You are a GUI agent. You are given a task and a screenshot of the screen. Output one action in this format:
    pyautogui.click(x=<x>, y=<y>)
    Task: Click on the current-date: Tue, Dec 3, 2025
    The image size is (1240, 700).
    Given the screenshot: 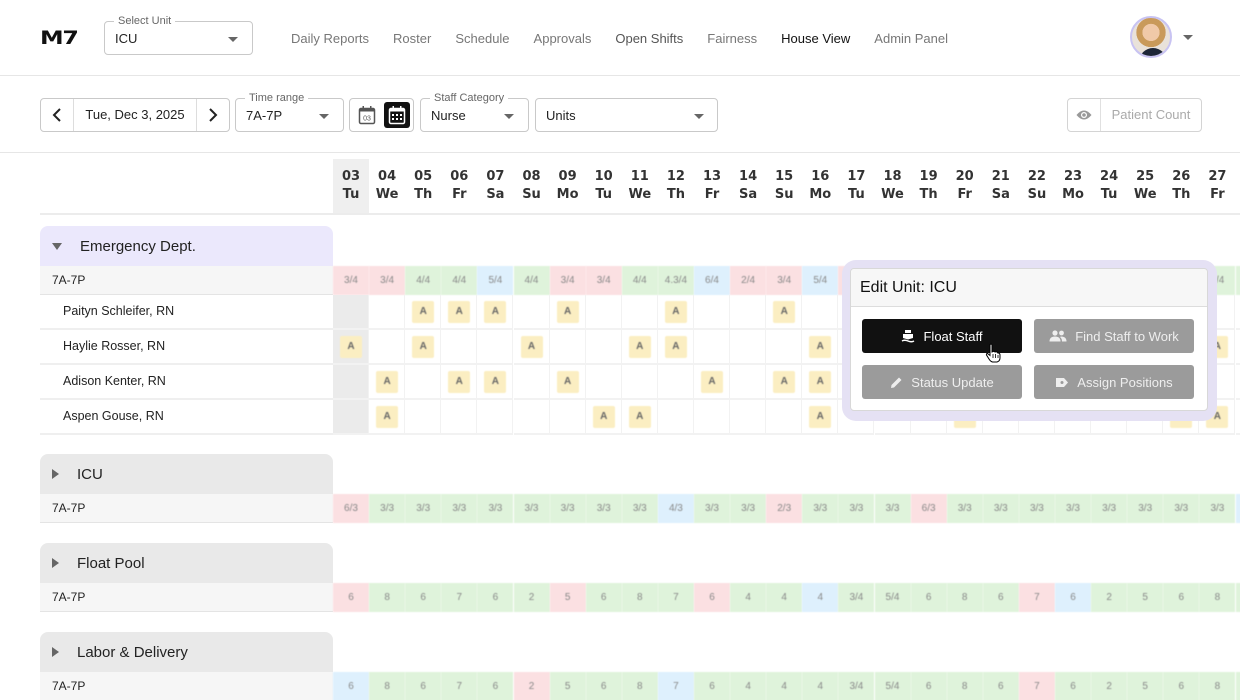 What is the action you would take?
    pyautogui.click(x=135, y=115)
    